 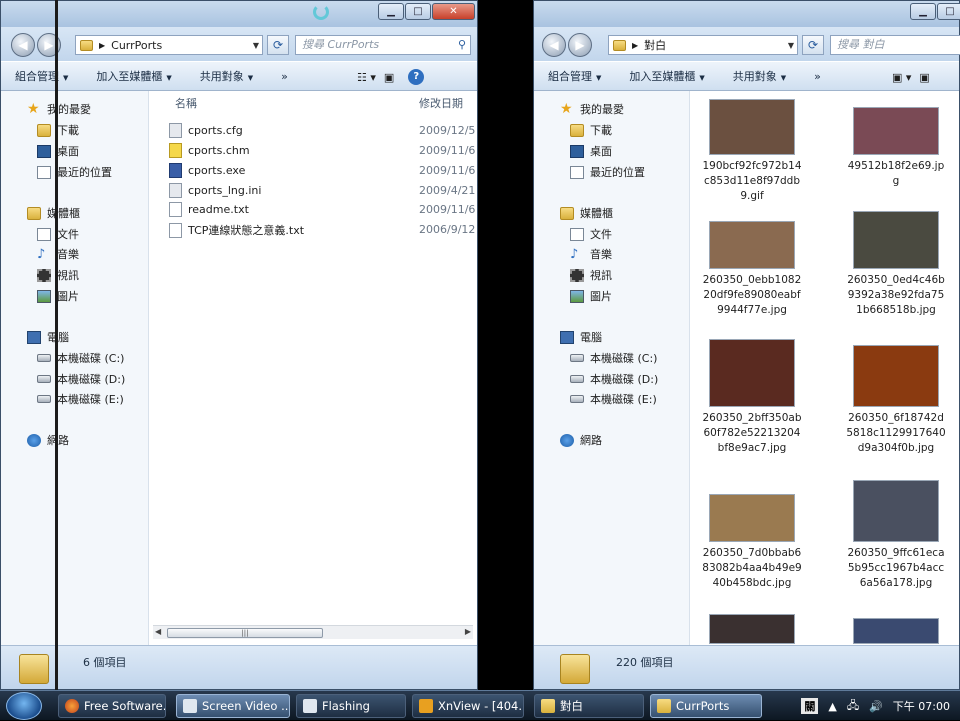 What do you see at coordinates (366, 77) in the screenshot?
I see `view-options-icon: ☷ ▾` at bounding box center [366, 77].